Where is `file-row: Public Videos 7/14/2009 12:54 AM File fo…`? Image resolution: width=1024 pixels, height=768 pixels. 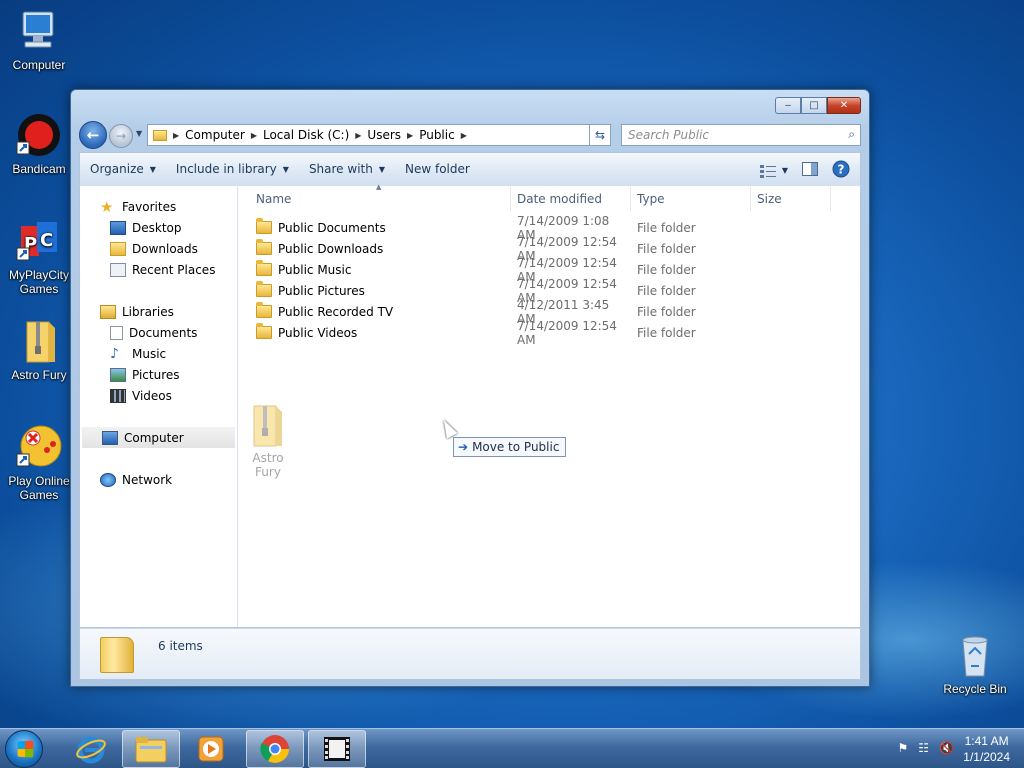
file-row: Public Videos 7/14/2009 12:54 AM File fo… is located at coordinates (494, 333).